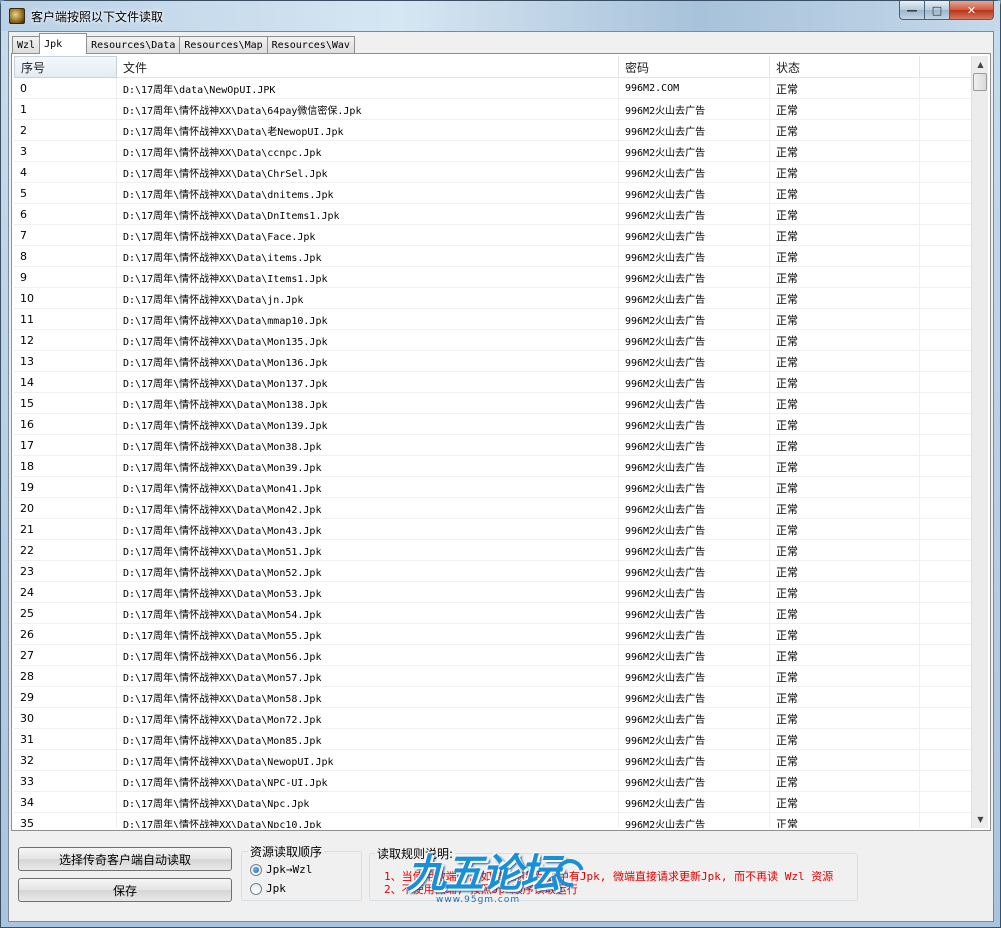 The image size is (1001, 928). What do you see at coordinates (498, 881) in the screenshot?
I see `watermark-logo: 九五论坛 www.95gm.com` at bounding box center [498, 881].